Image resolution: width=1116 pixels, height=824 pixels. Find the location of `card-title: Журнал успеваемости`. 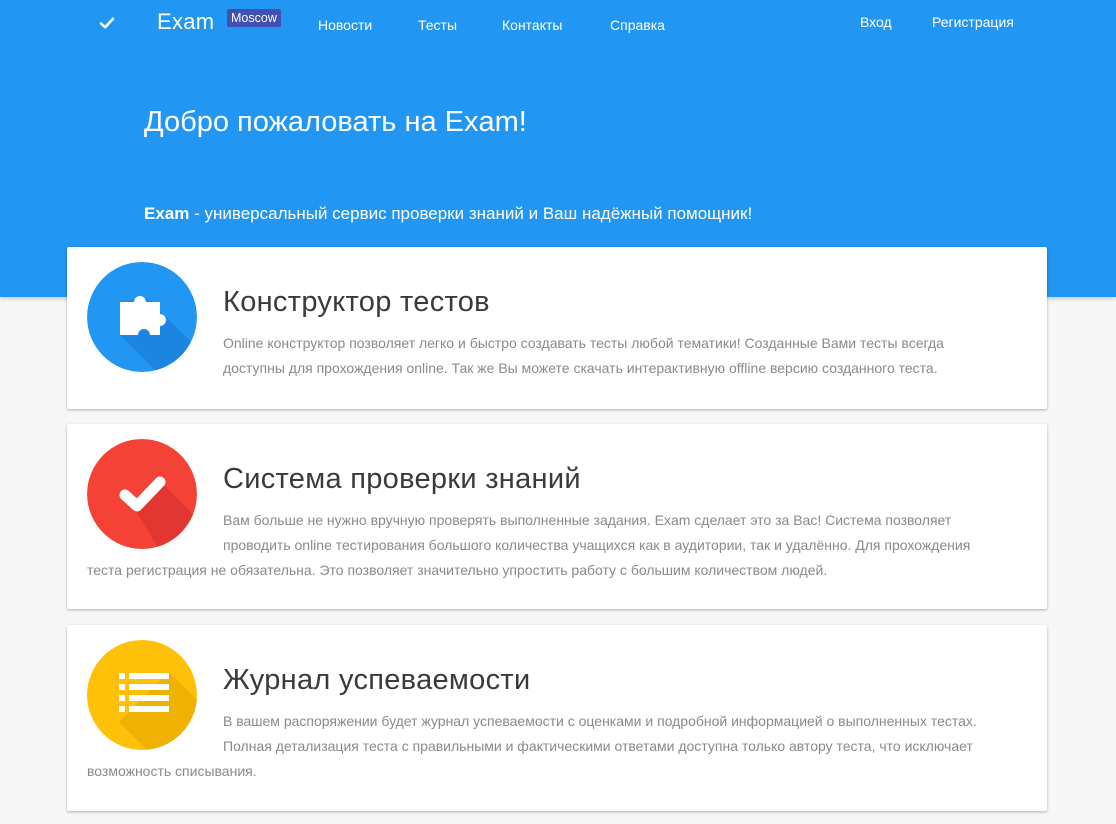

card-title: Журнал успеваемости is located at coordinates (377, 680).